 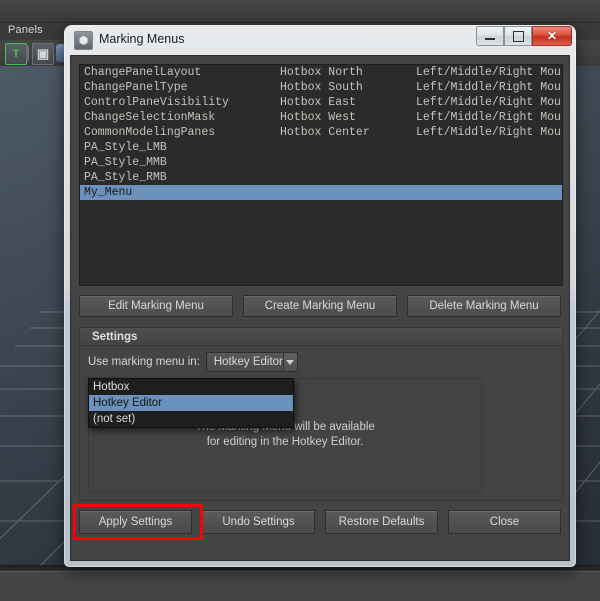 I want to click on marking-menu-name: ControlPaneVisibility, so click(x=182, y=102).